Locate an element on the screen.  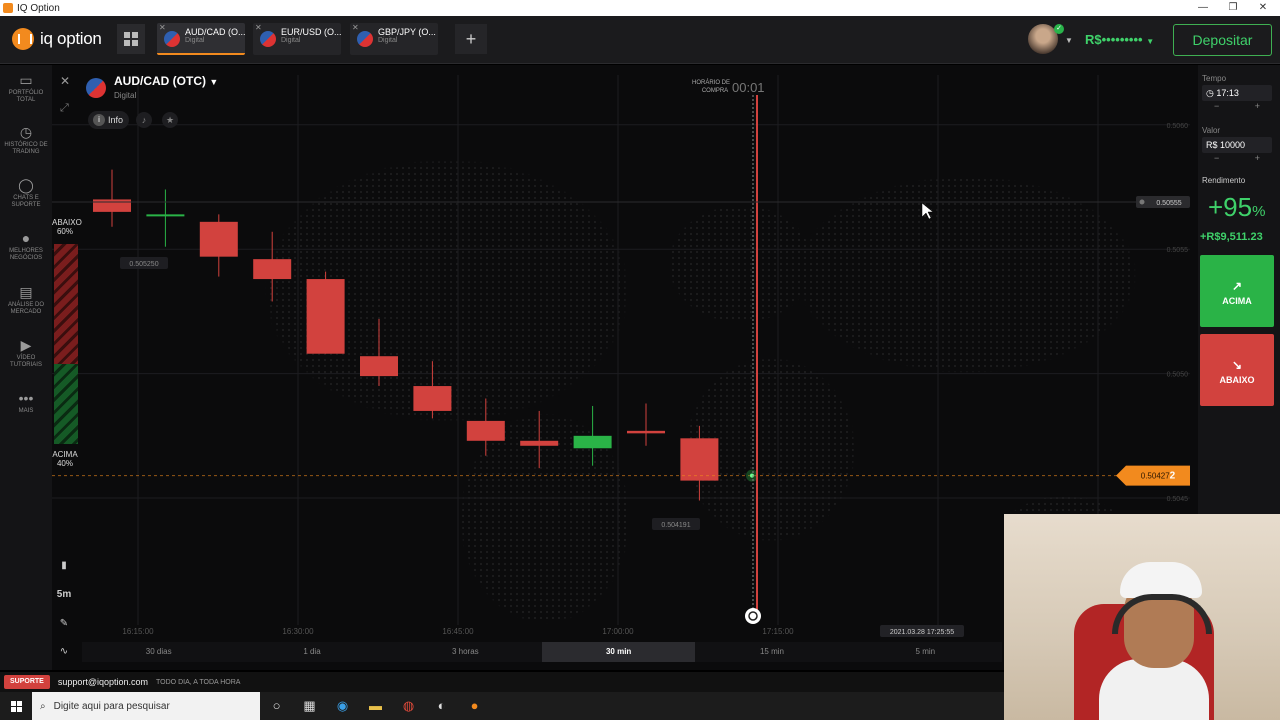
time-minus-button: − is located at coordinates (1216, 106).